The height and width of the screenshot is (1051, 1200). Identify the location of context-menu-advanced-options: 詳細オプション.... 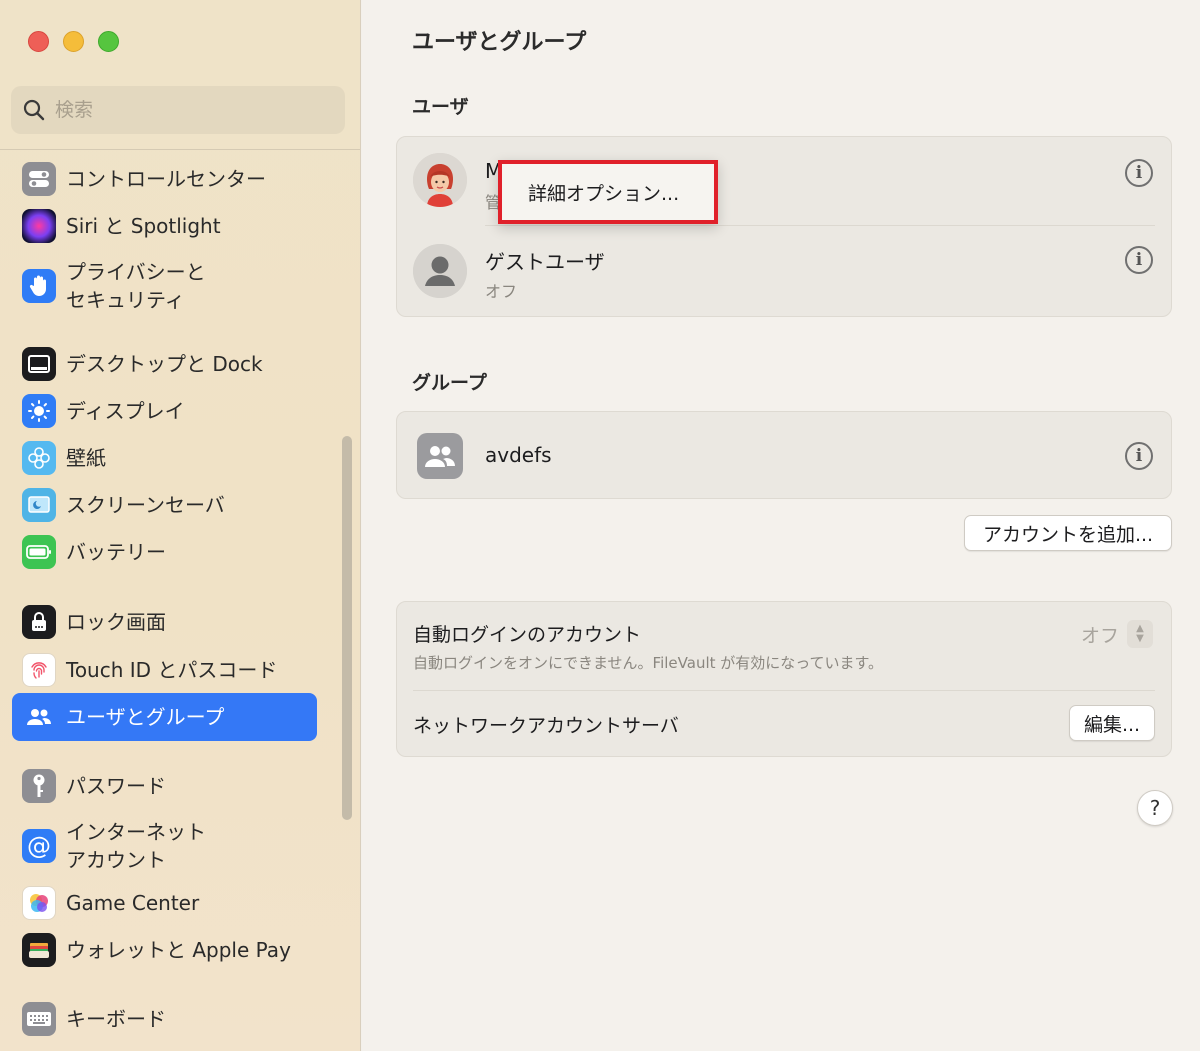
(608, 192).